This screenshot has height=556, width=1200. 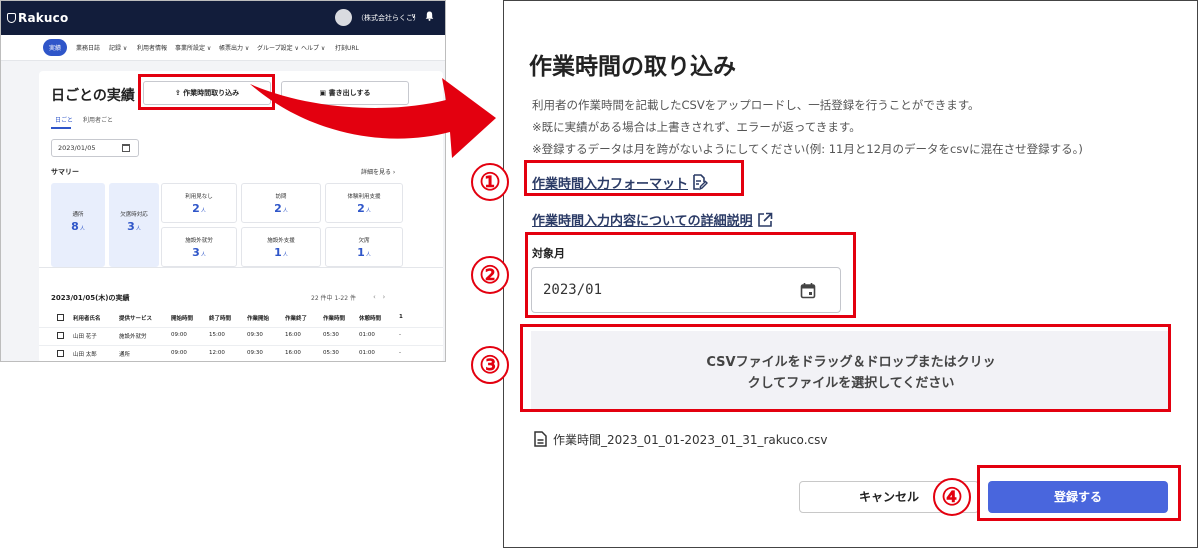 What do you see at coordinates (379, 297) in the screenshot?
I see `pager-nav: ‹ ›` at bounding box center [379, 297].